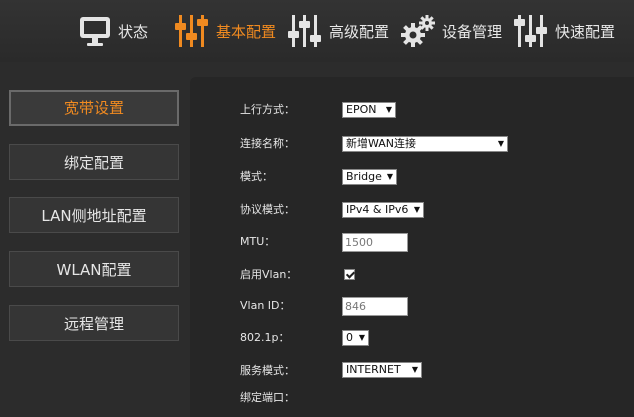  I want to click on uplink-mode-select: EPON ▼, so click(369, 110).